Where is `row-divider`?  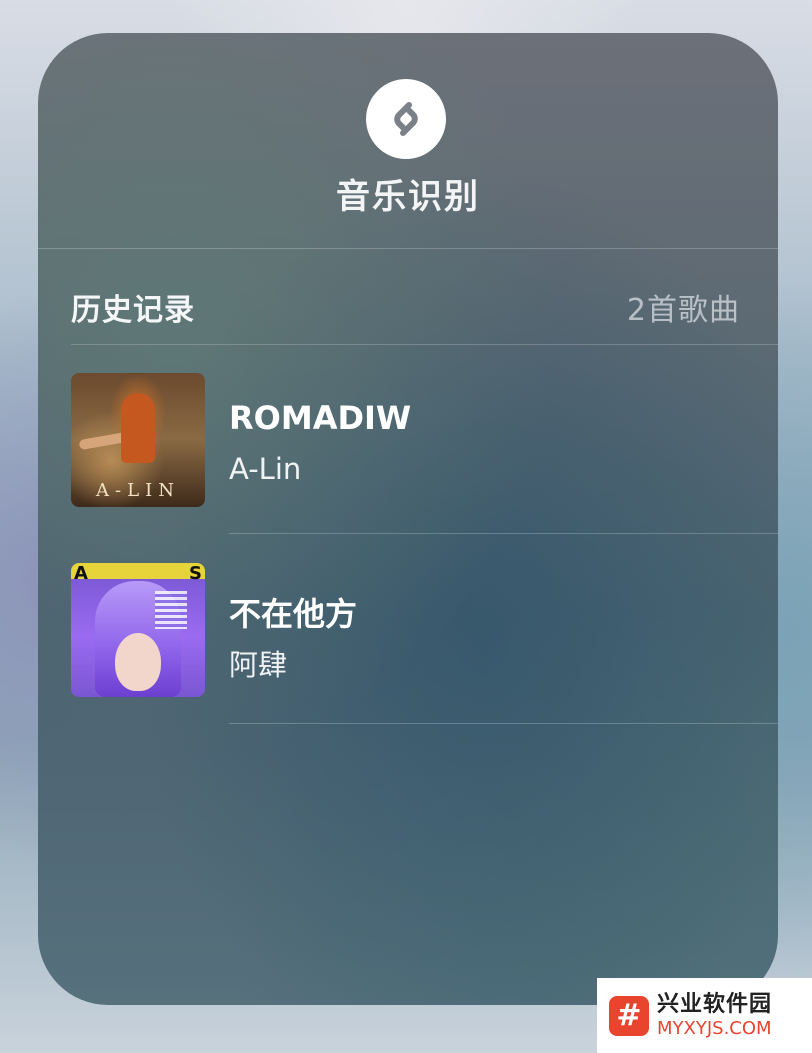 row-divider is located at coordinates (503, 723).